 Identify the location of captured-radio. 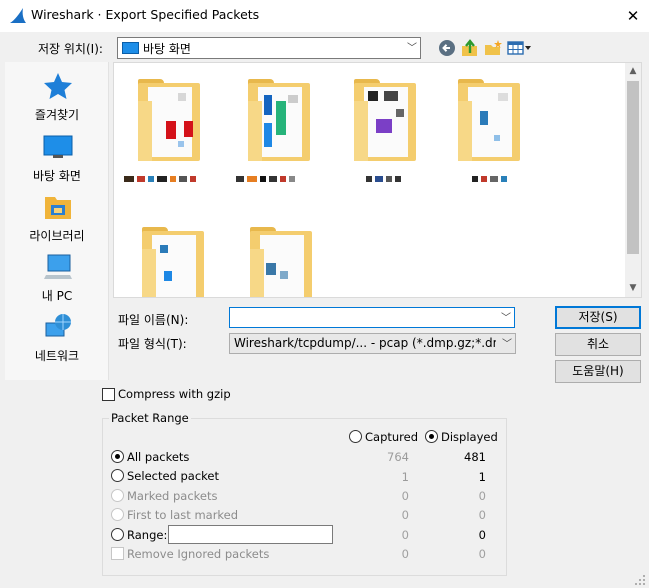
(355, 436).